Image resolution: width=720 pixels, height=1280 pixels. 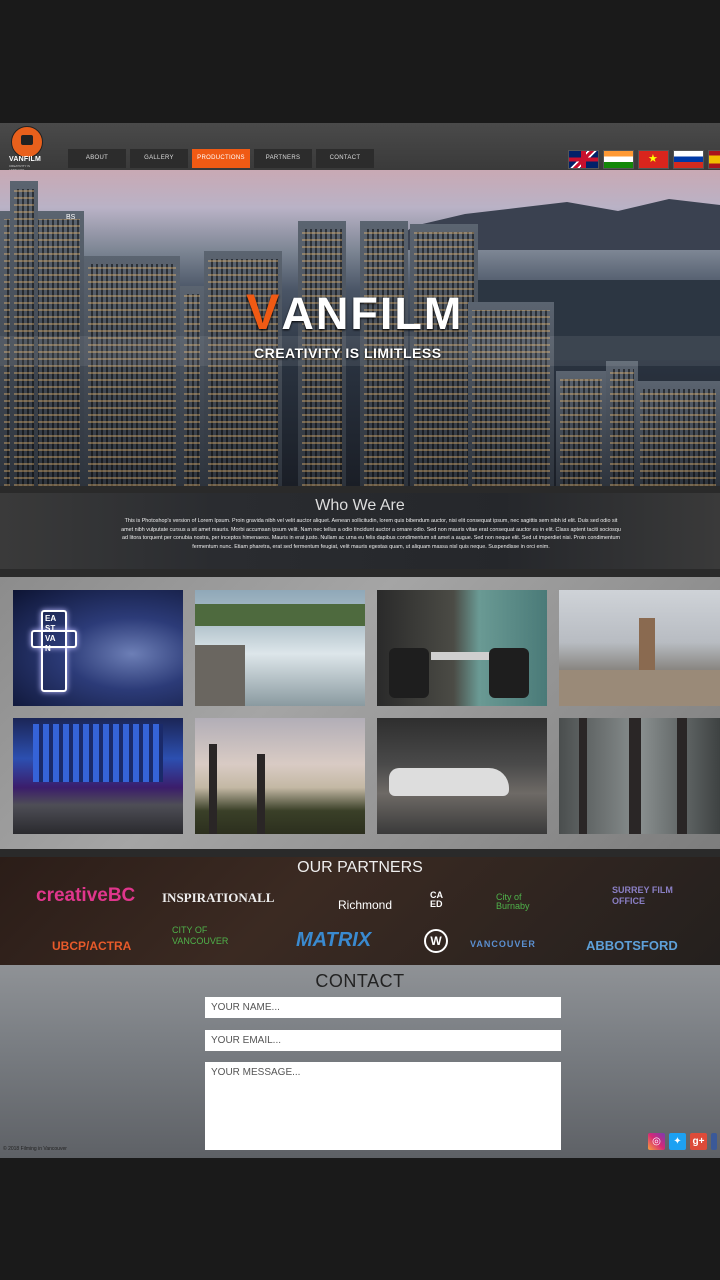 What do you see at coordinates (653, 159) in the screenshot?
I see `vietnam-flag-icon` at bounding box center [653, 159].